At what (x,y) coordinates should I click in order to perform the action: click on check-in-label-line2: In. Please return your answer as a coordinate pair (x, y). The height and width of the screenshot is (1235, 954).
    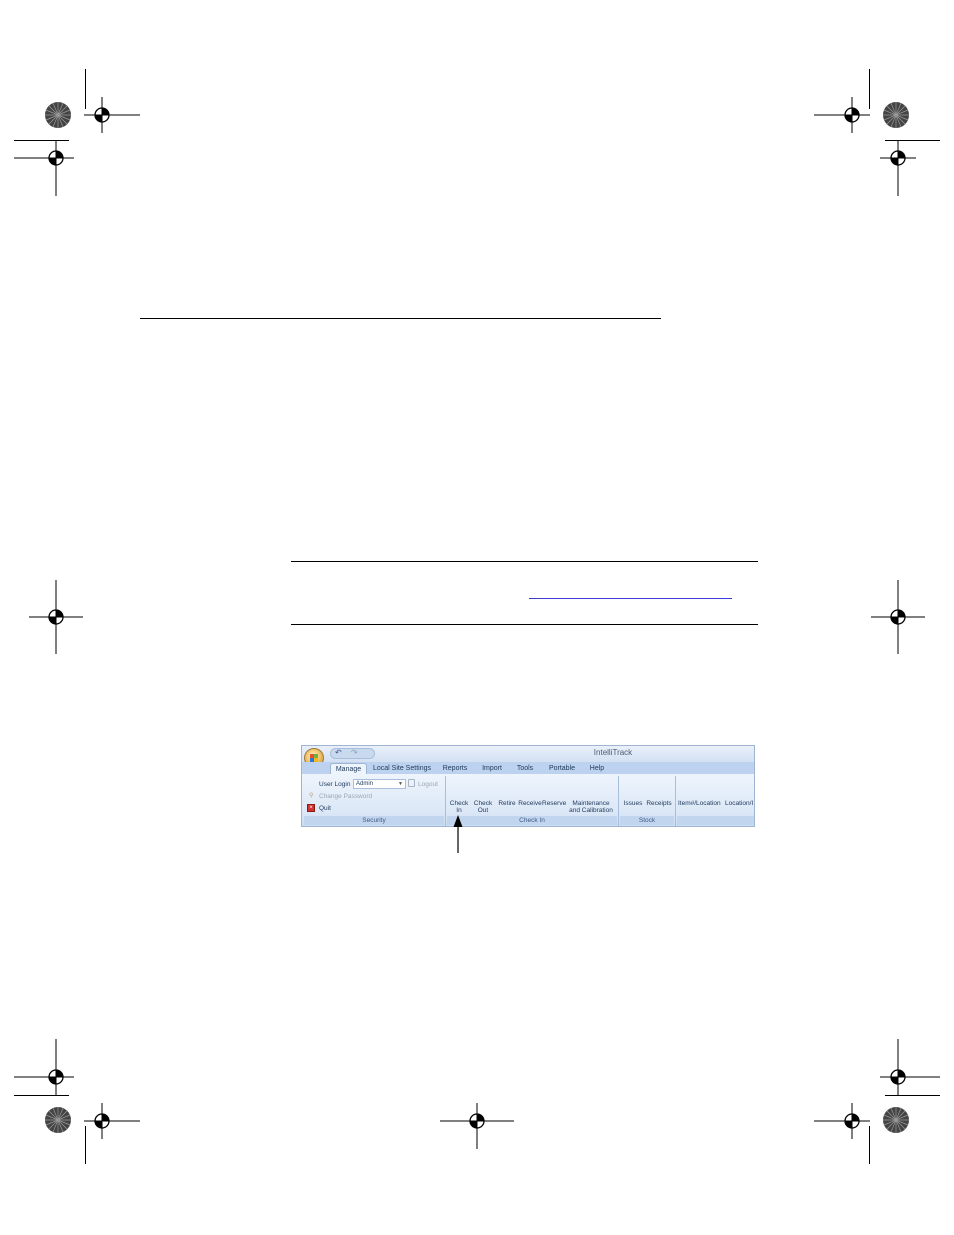
    Looking at the image, I should click on (459, 810).